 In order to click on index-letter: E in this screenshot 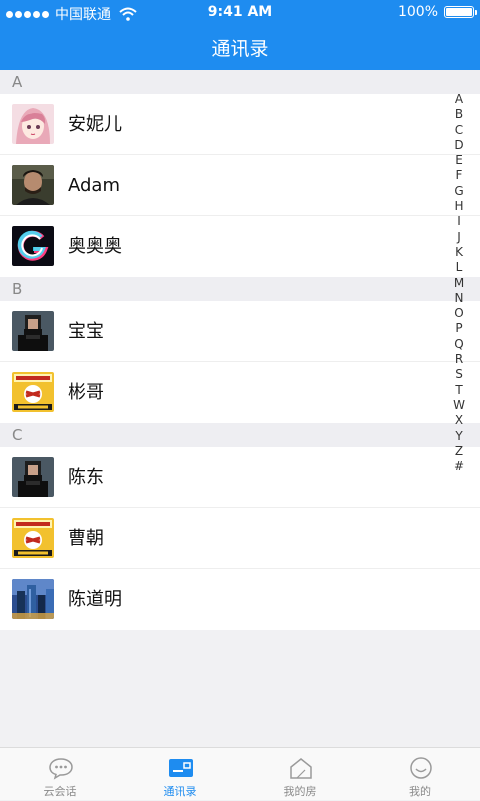, I will do `click(459, 160)`.